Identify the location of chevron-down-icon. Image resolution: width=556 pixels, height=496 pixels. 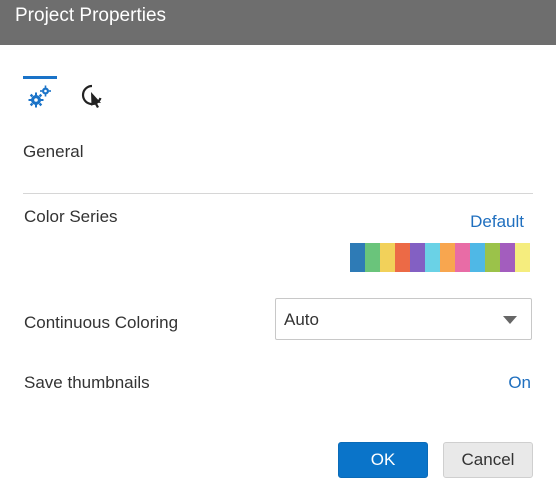
(510, 320).